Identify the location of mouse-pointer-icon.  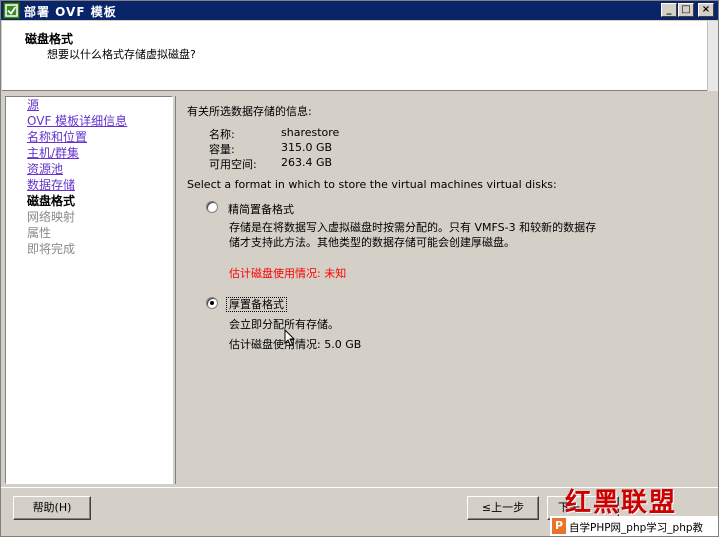
(290, 338).